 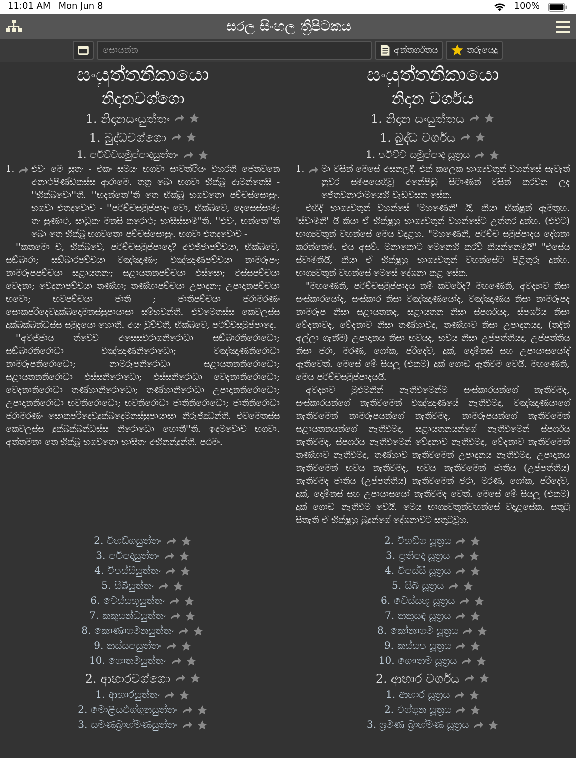 I want to click on paragraph: "මහණෙනි, පටිච්චසමුප්පාදය නම් කවරේද? මහණෙනි, අවිද්‍යාව නිසා සංස්කාරයෝද, සංස්කාර නිසා විඤ්ඤාණයෝද, විඤ්ඤාණය නිසා නාමරූපද නාමරූප නිසා සළායතනද, සළායතන නිසා ස්පර්ශයද, ස්පර්ශය නිසා වේදනාවද, වේදනාව නිසා තණ්හාවද, තණ්හාව නිසා උපාදානයද, (තදින් අල්ලා ගැනීම) උපාදානය නිසා භවයද, භවය නිසා උප්පත්තියද, උප්පත්තිය නිසා ජරා, මරණ, ශෝක, පරිදේව, දුක්, දොම්නස් සහ උපායාසයෝද් ඇතිවෙත්. මෙසේ මේ සියලු (එකම) දුක් ගොඩ ඇතිවීම වෙයි. මහණෙනි, මෙය පටිච්චසමුප්පාදයයි., so click(x=433, y=333).